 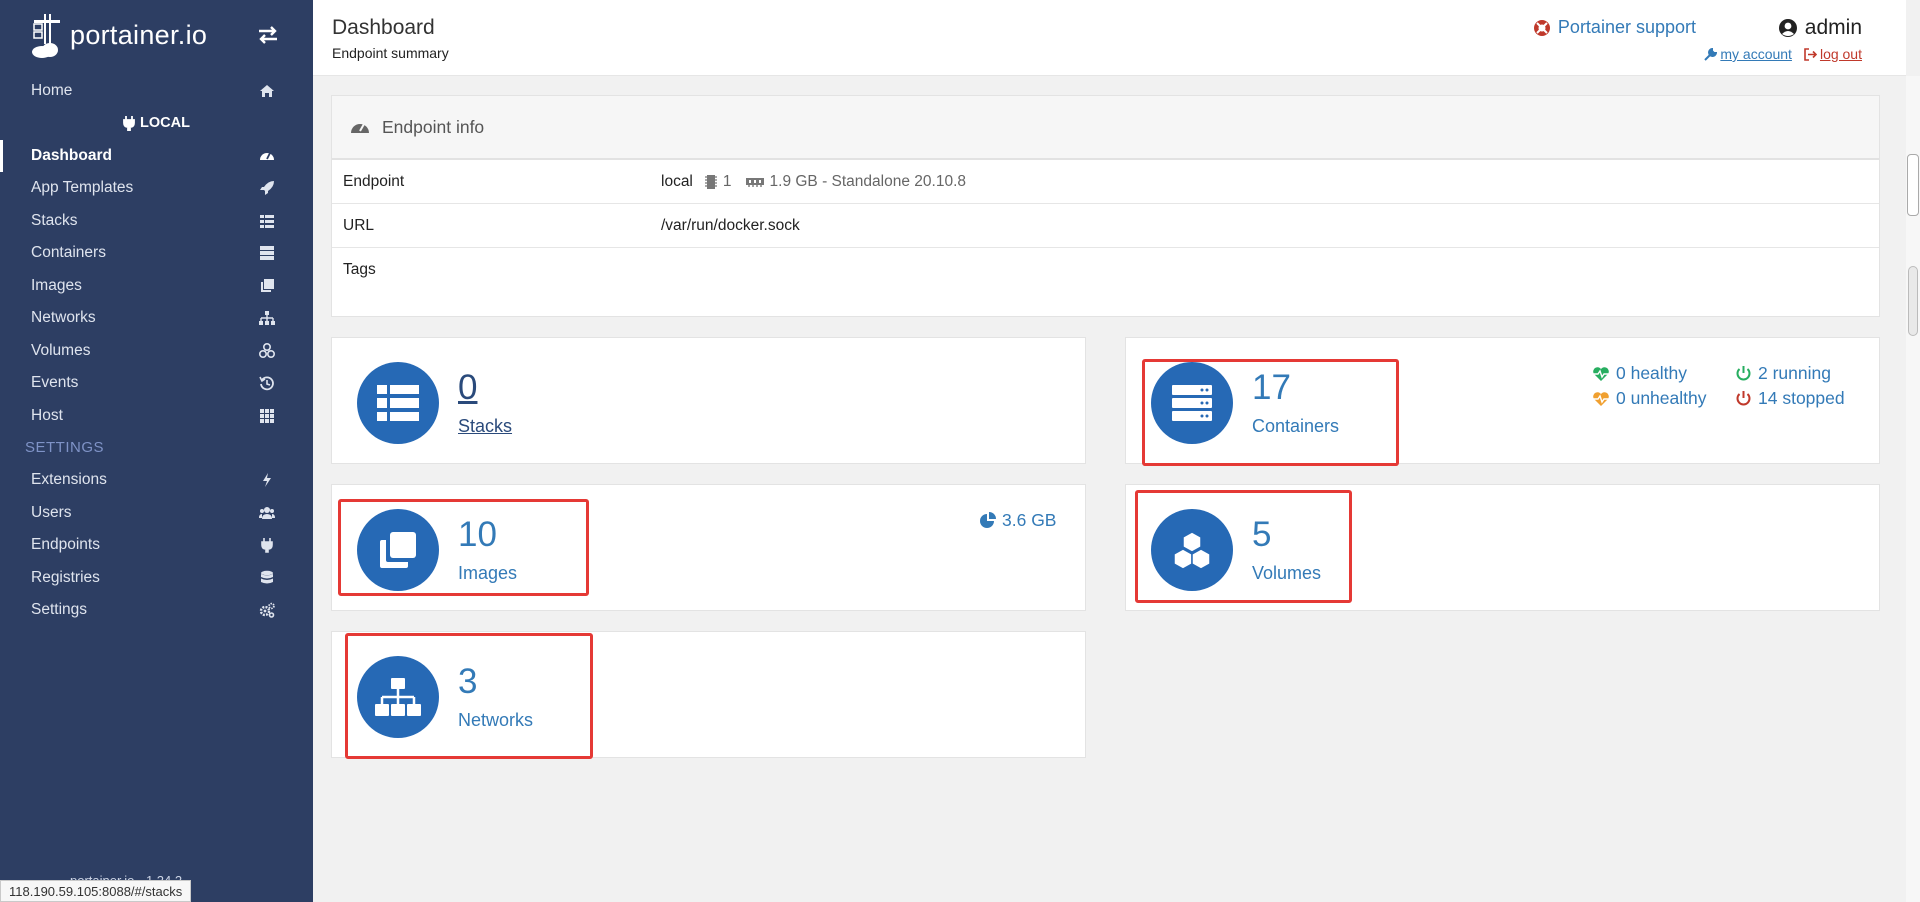 What do you see at coordinates (61, 350) in the screenshot?
I see `sidebar-item-label: Volumes` at bounding box center [61, 350].